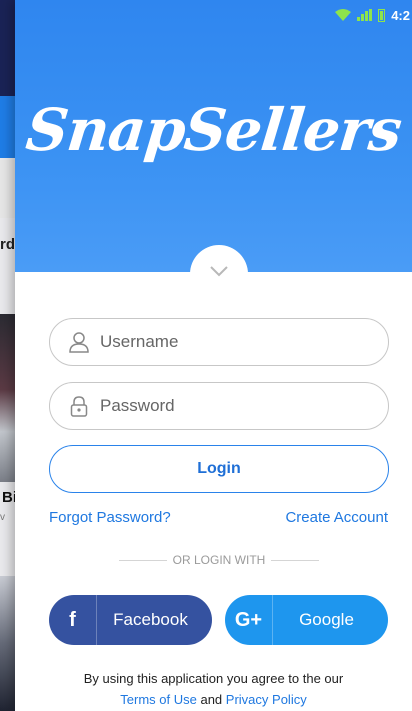 The height and width of the screenshot is (711, 412). I want to click on create-account-link: Create Account, so click(336, 517).